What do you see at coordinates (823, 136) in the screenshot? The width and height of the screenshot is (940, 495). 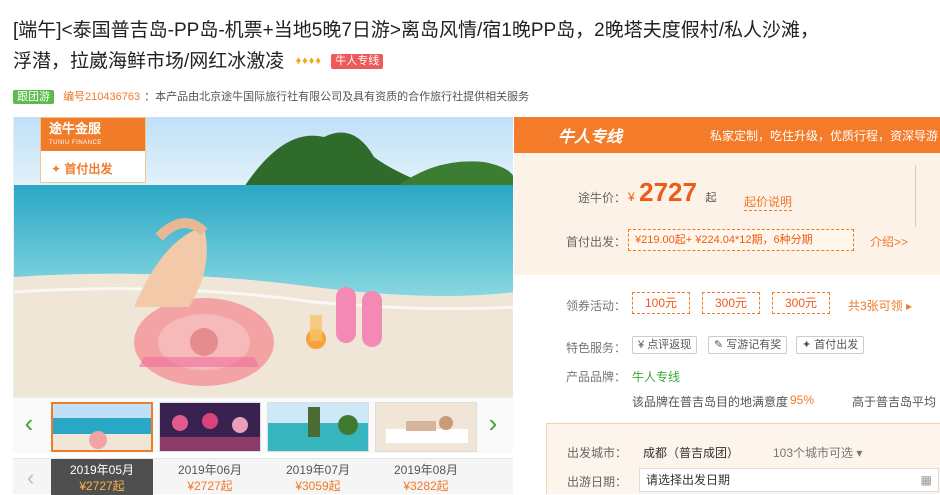 I see `panel-slogan: 私家定制，吃住升级，优质行程，资深导游` at bounding box center [823, 136].